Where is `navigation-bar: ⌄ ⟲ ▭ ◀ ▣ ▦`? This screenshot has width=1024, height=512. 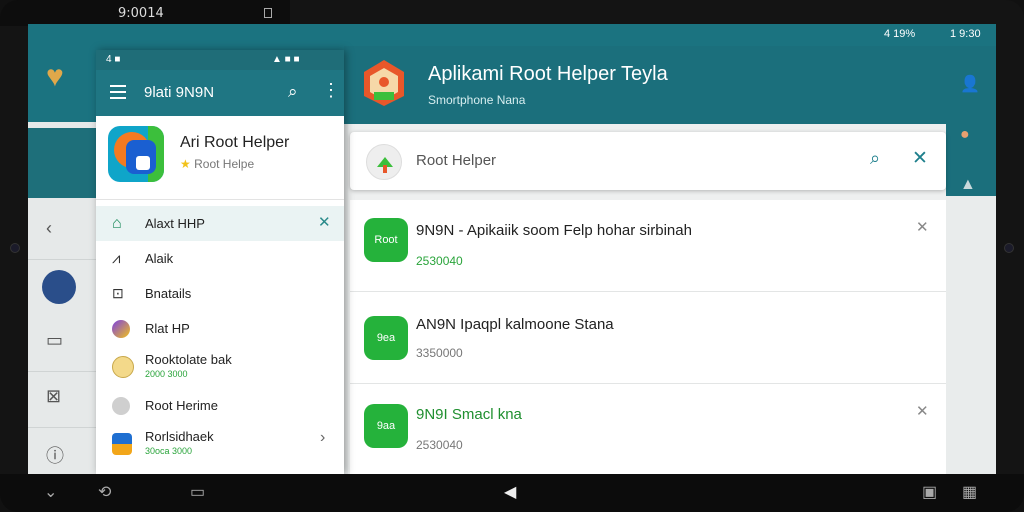 navigation-bar: ⌄ ⟲ ▭ ◀ ▣ ▦ is located at coordinates (512, 493).